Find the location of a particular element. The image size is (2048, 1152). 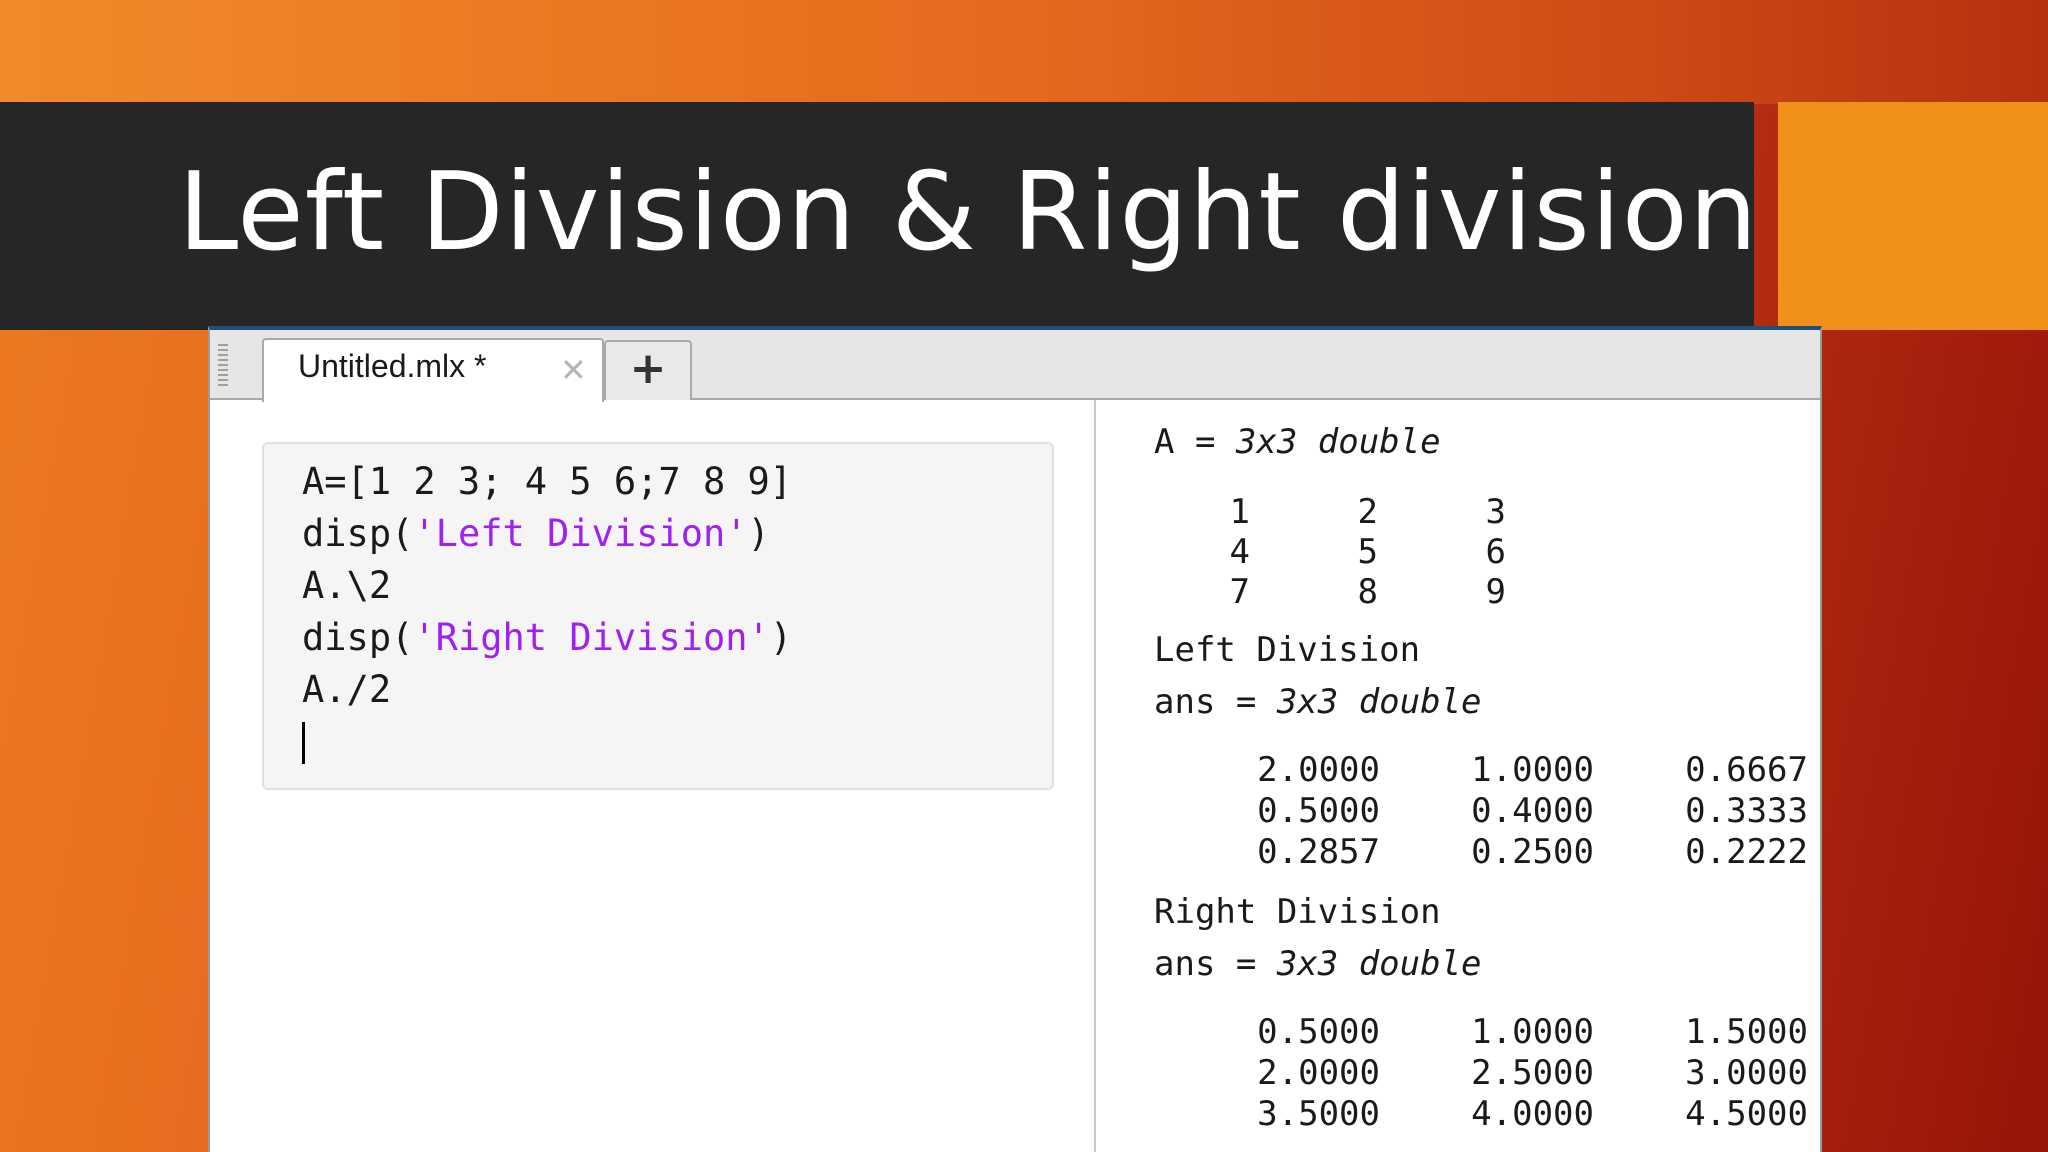

code-line: disp('Right Division') is located at coordinates (547, 638).